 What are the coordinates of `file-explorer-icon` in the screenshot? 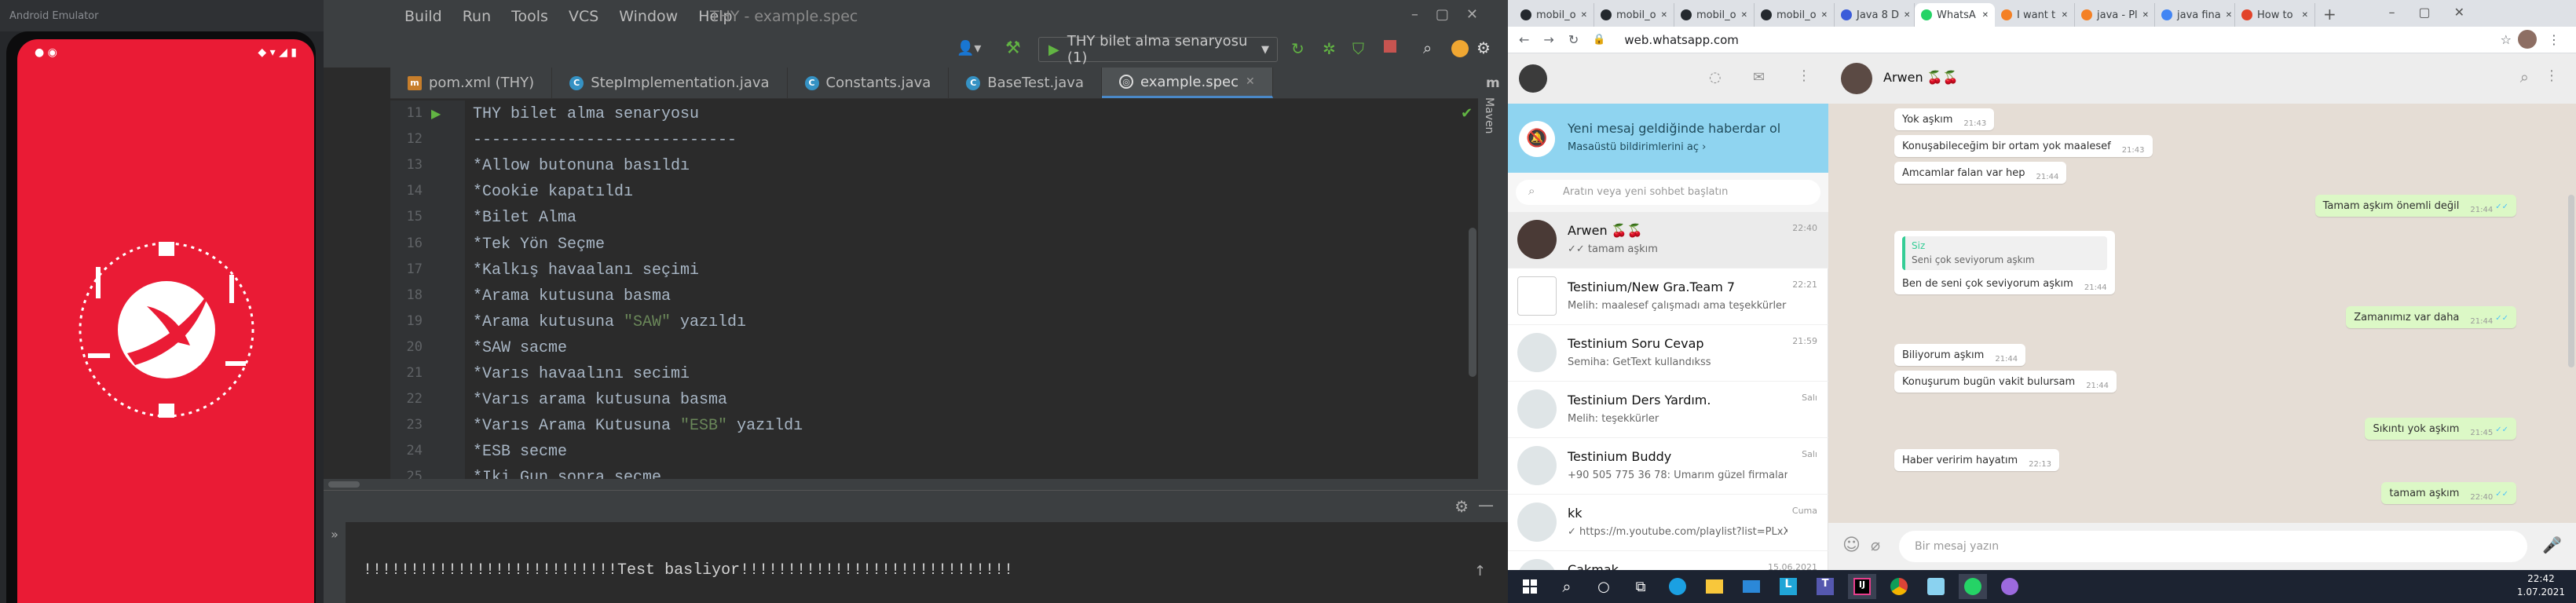 It's located at (1714, 586).